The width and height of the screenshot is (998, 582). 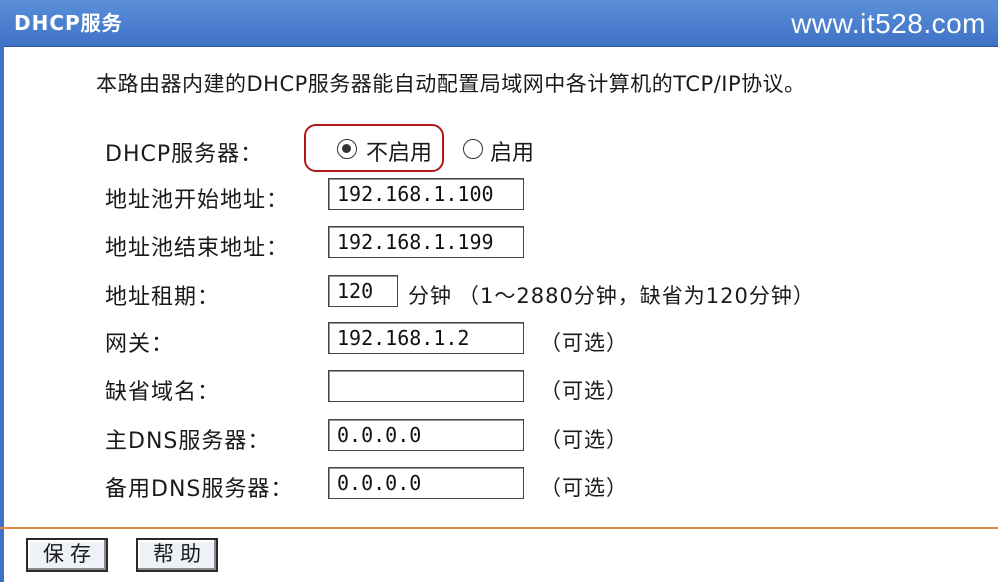 I want to click on lease-unit: 分钟, so click(x=430, y=296).